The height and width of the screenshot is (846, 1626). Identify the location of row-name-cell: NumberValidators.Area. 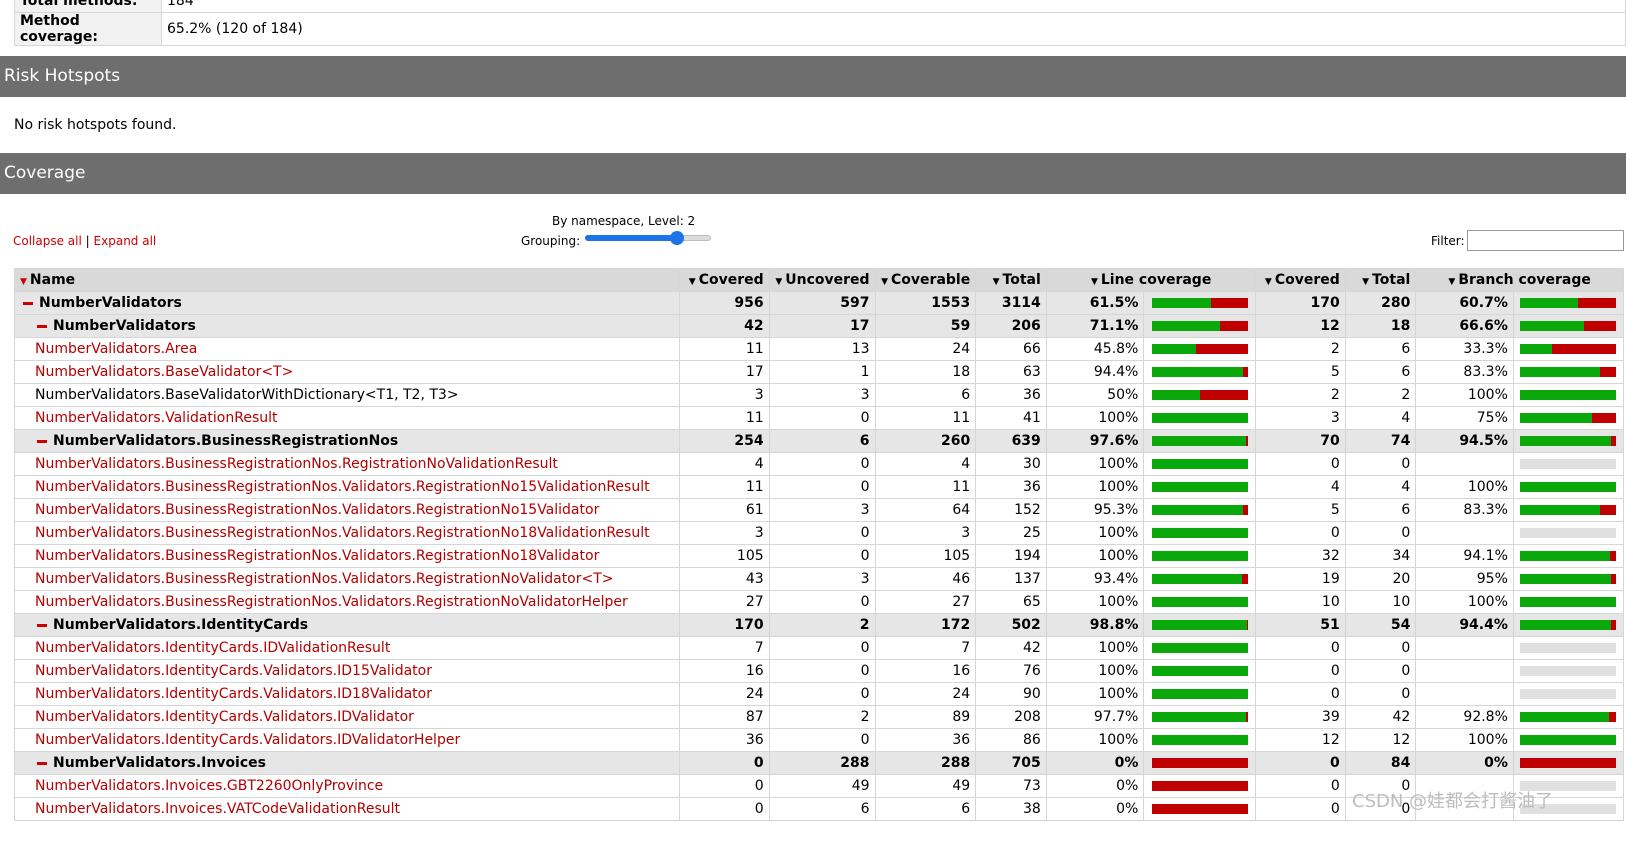
(347, 349).